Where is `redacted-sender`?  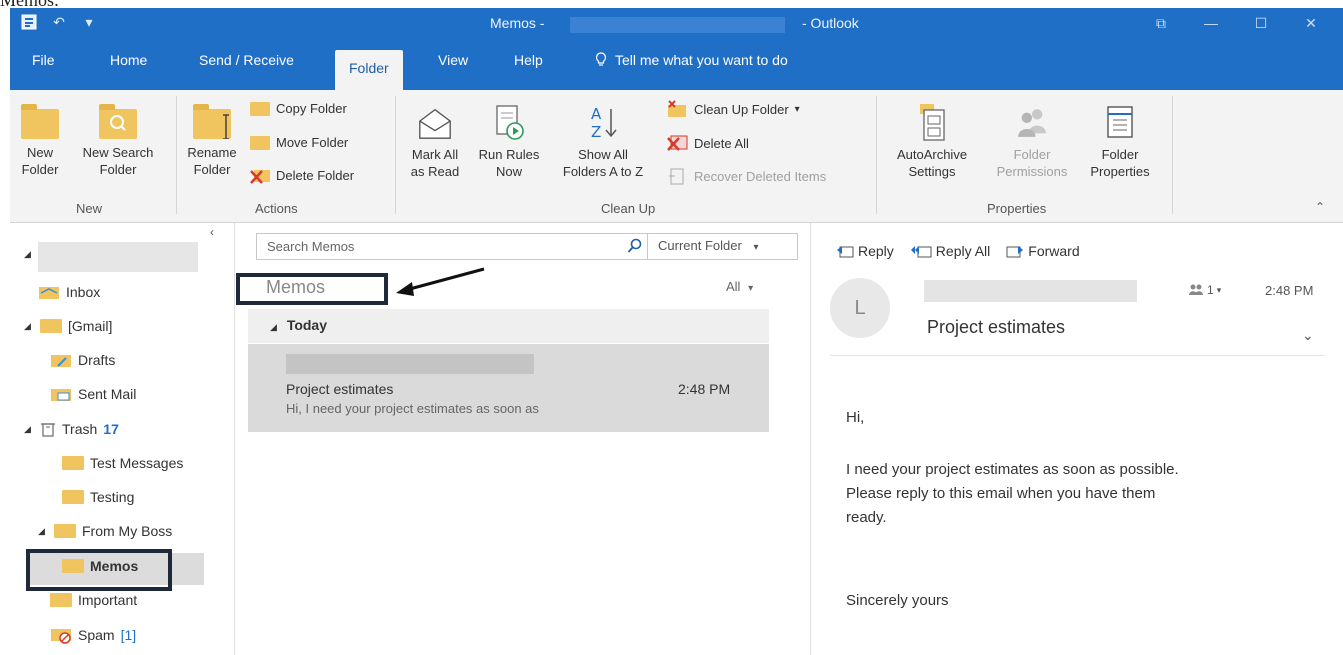 redacted-sender is located at coordinates (410, 364).